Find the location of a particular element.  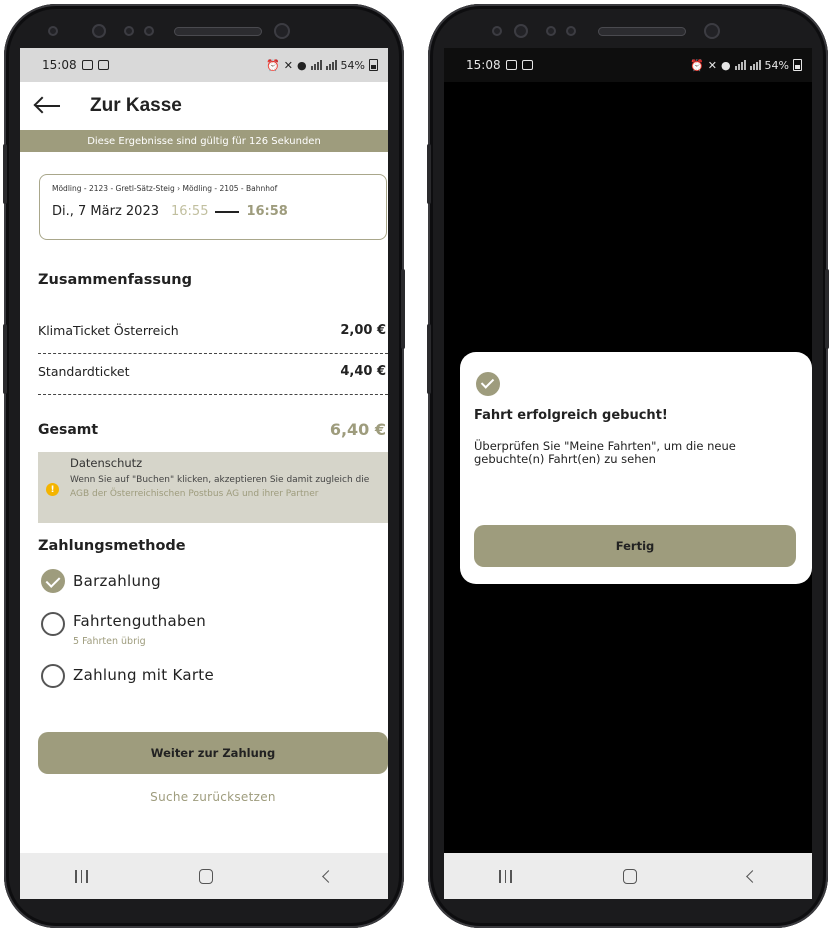

page-title: Zur Kasse is located at coordinates (136, 105).